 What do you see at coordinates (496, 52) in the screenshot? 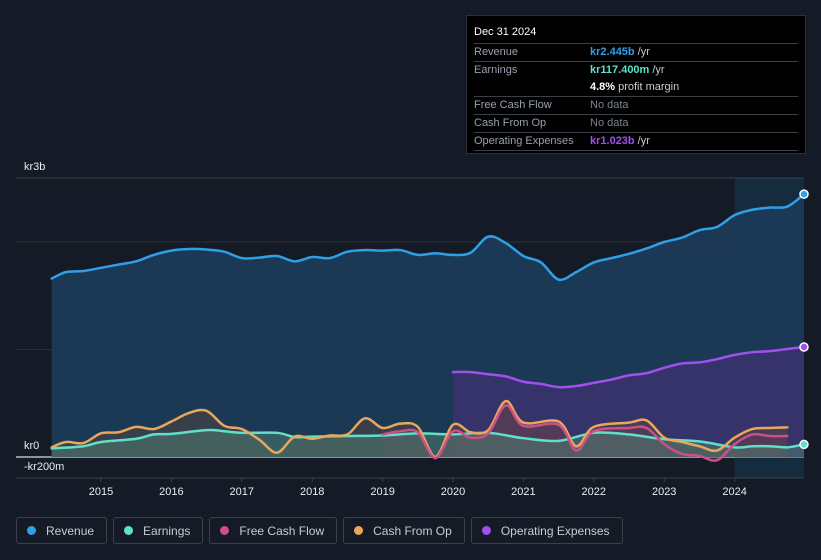
I see `tooltip-label: Revenue` at bounding box center [496, 52].